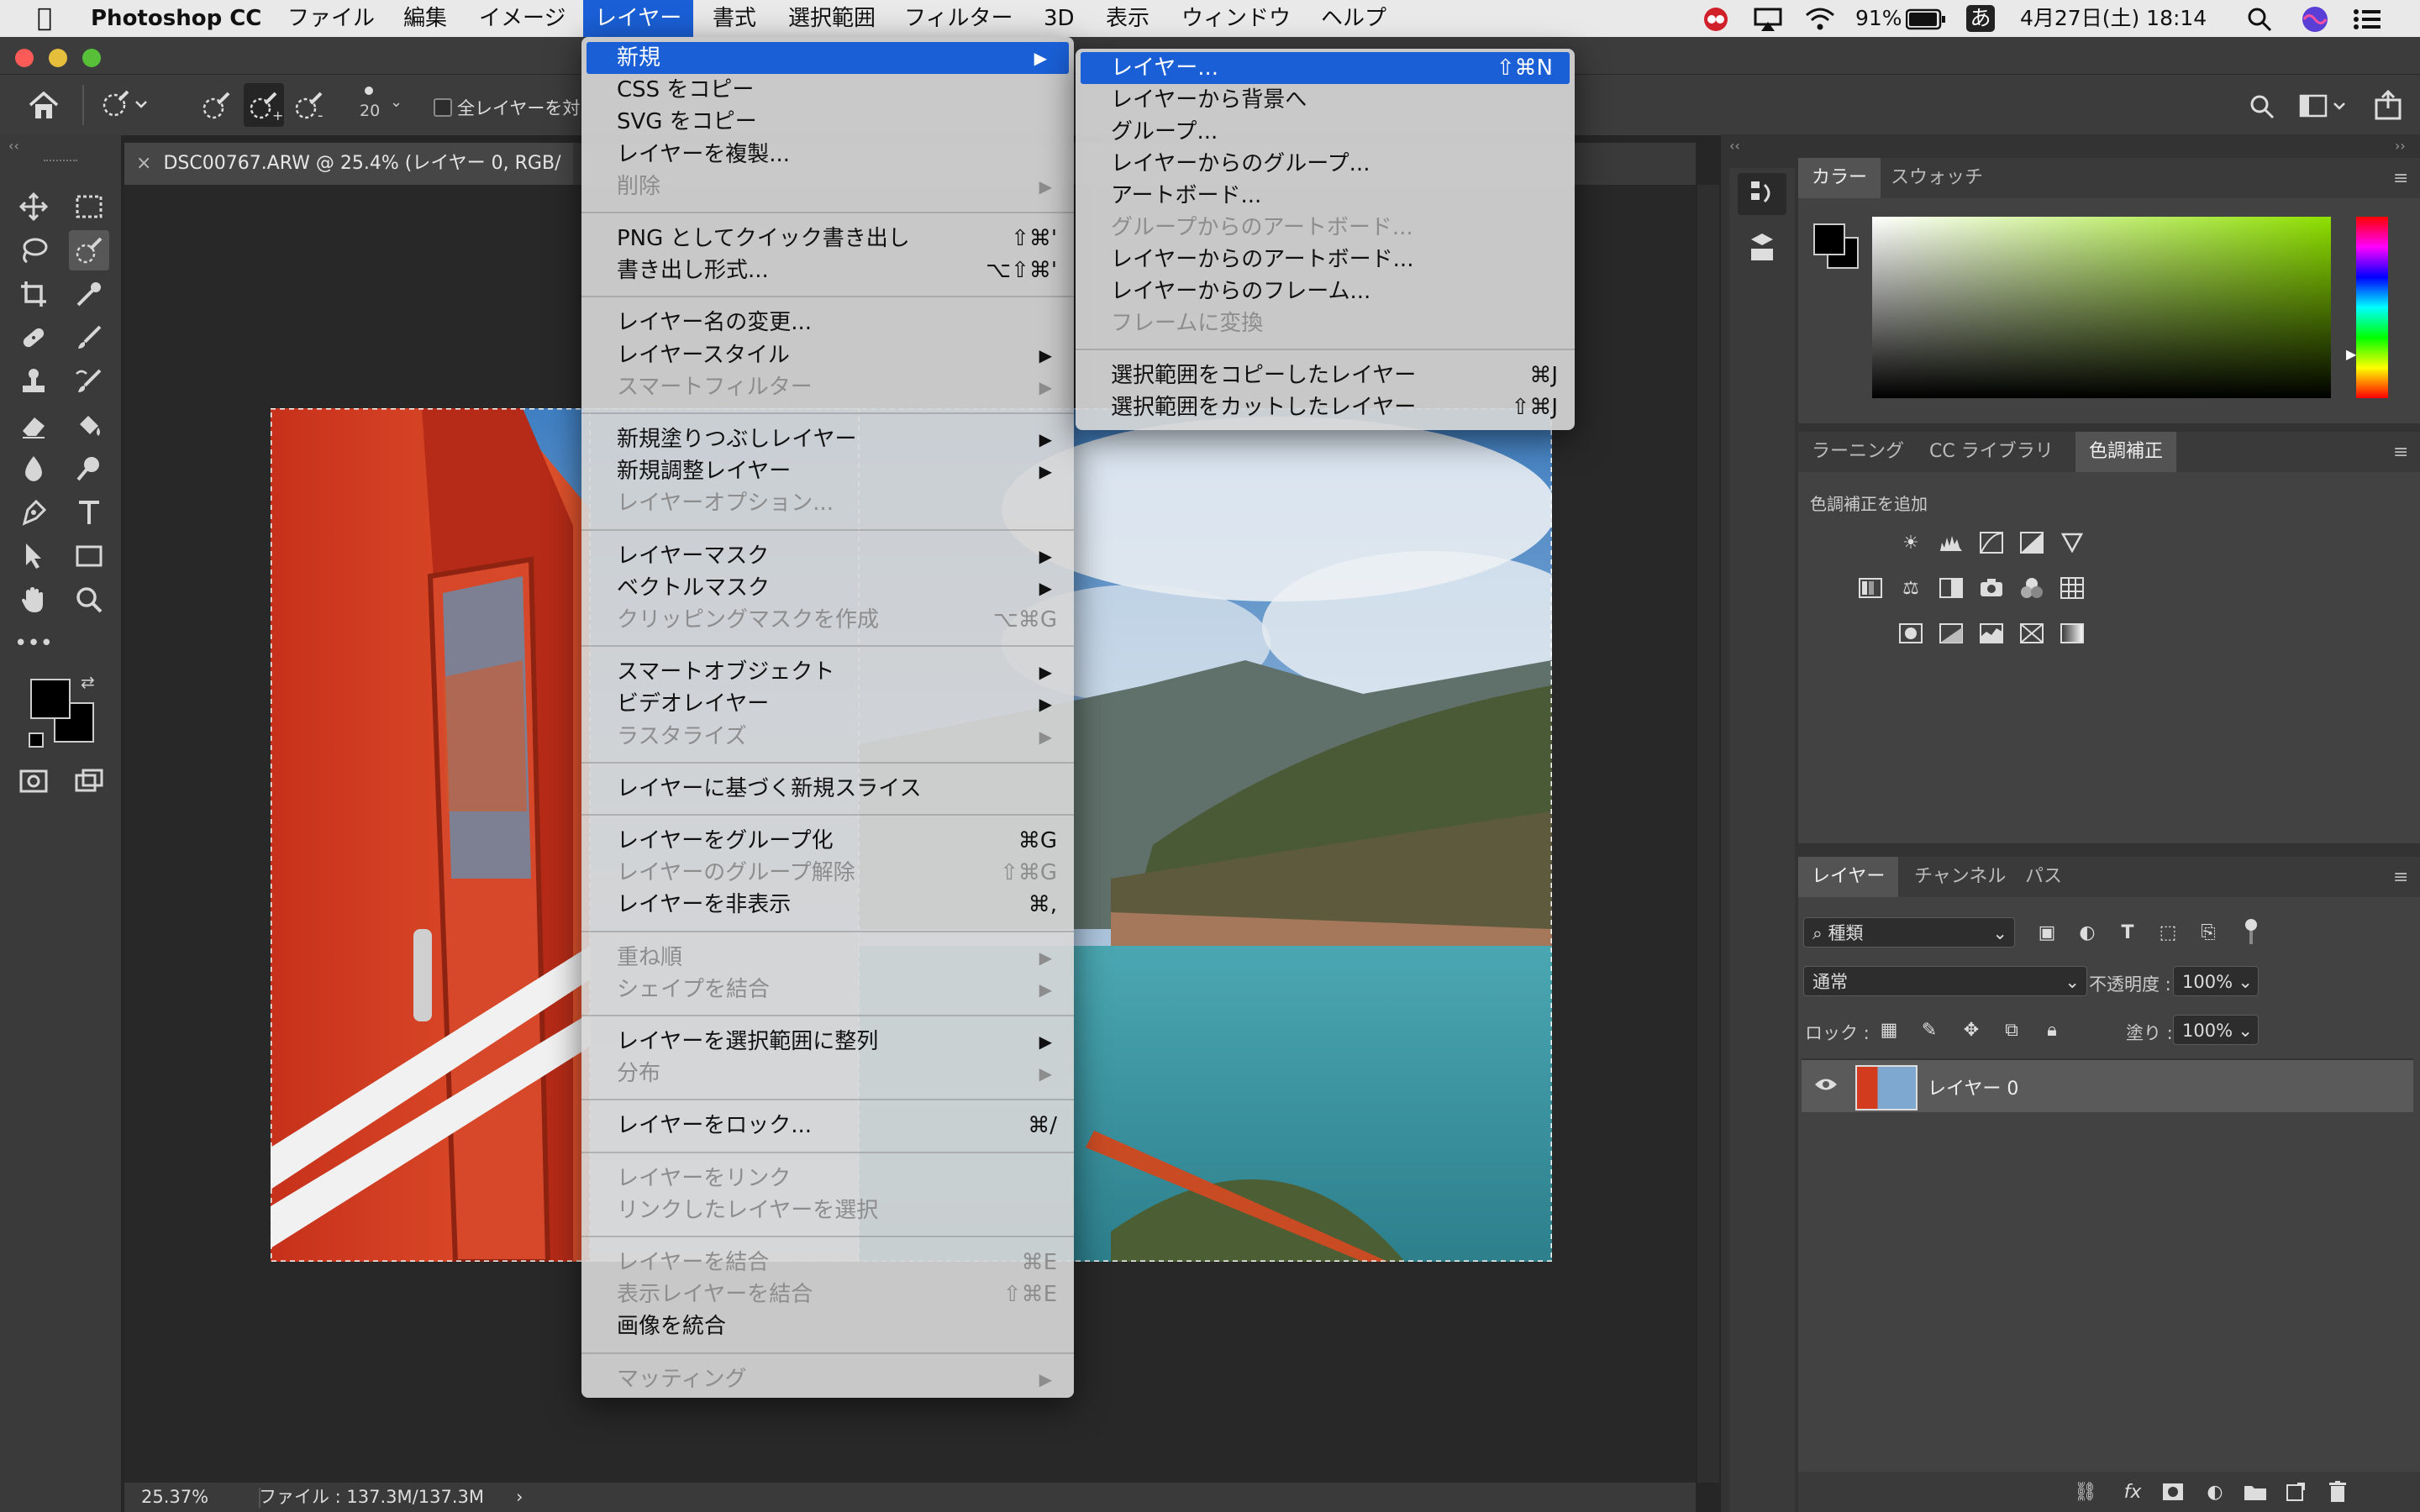  Describe the element at coordinates (828, 58) in the screenshot. I see `menu-item: 新規 ▶` at that location.